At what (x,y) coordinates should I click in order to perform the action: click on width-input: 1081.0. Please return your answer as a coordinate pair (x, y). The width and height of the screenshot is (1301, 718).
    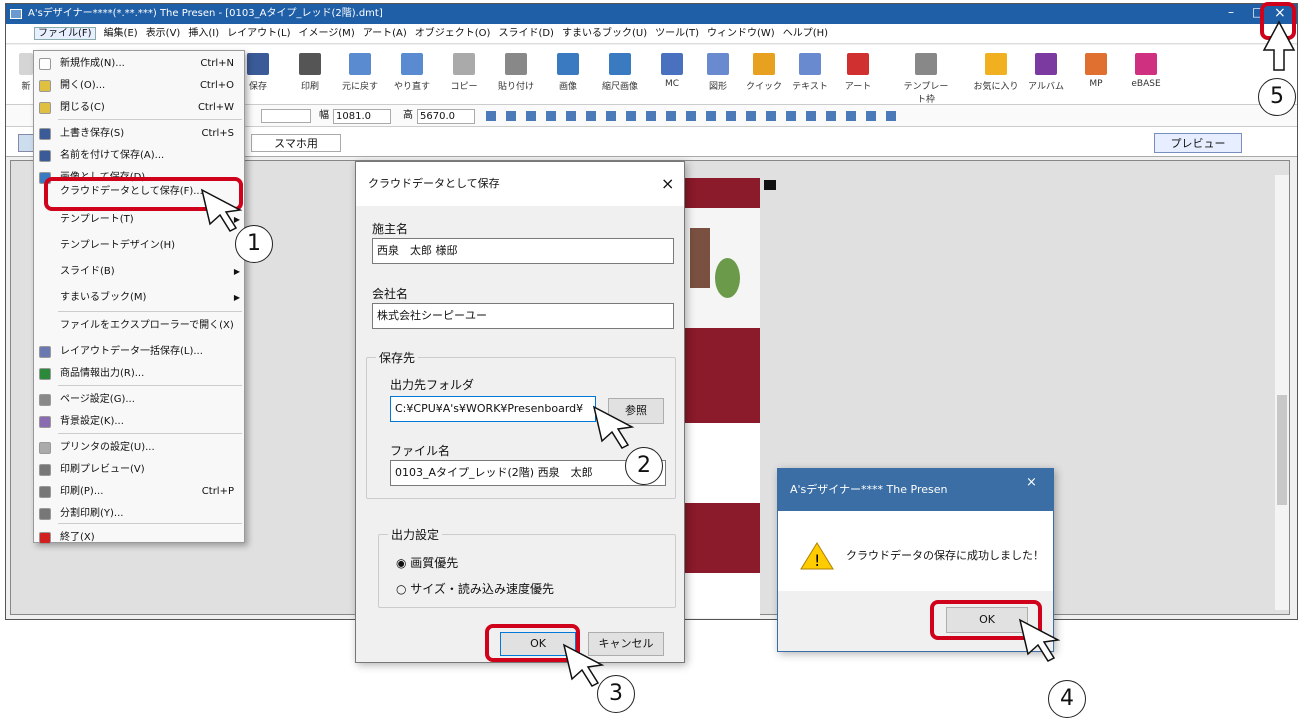
    Looking at the image, I should click on (362, 116).